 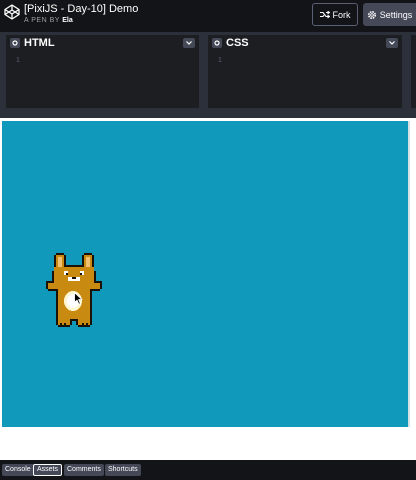 I want to click on css-collapse-chevron-down-icon, so click(x=392, y=43).